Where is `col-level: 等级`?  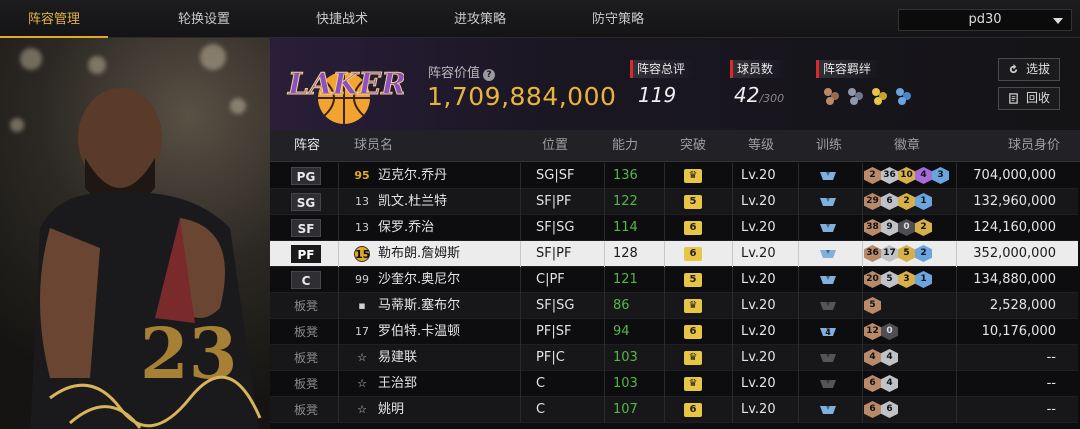 col-level: 等级 is located at coordinates (761, 146).